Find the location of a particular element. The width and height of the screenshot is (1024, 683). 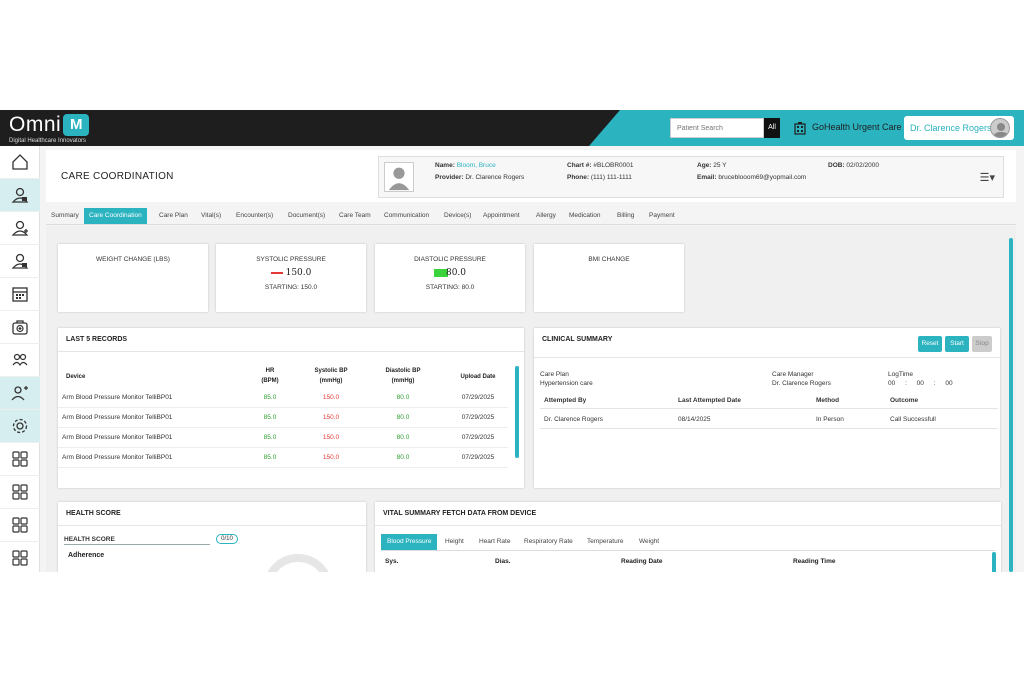

tab-vital-s: Vital(s) is located at coordinates (211, 216).